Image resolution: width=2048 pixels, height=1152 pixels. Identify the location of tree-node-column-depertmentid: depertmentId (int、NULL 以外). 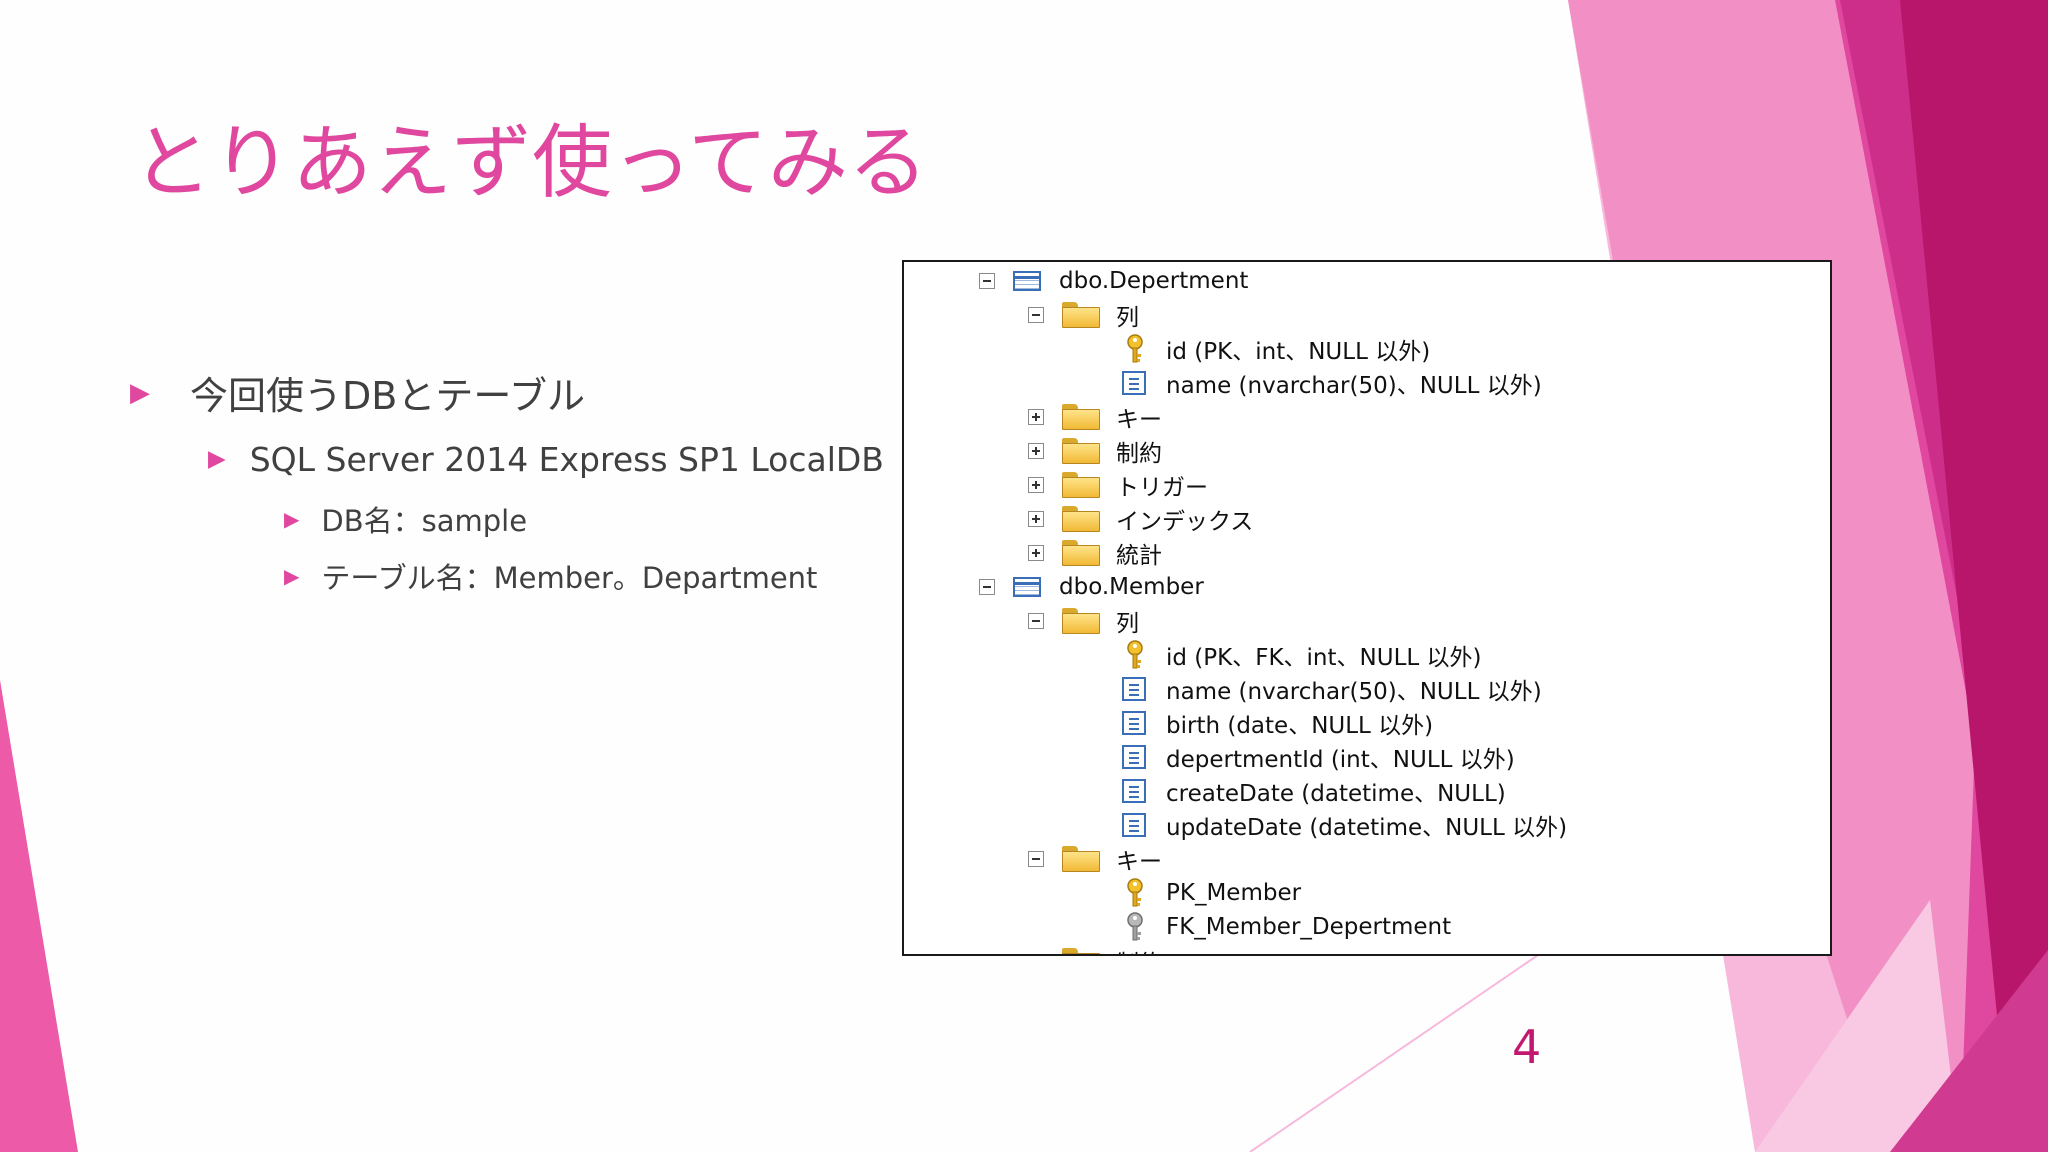
(1318, 757).